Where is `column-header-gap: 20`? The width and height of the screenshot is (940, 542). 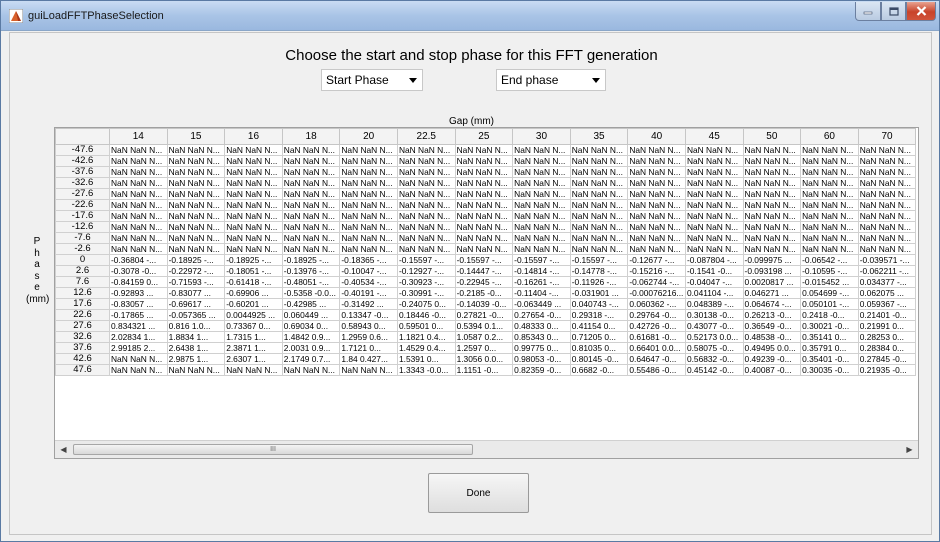
column-header-gap: 20 is located at coordinates (368, 136).